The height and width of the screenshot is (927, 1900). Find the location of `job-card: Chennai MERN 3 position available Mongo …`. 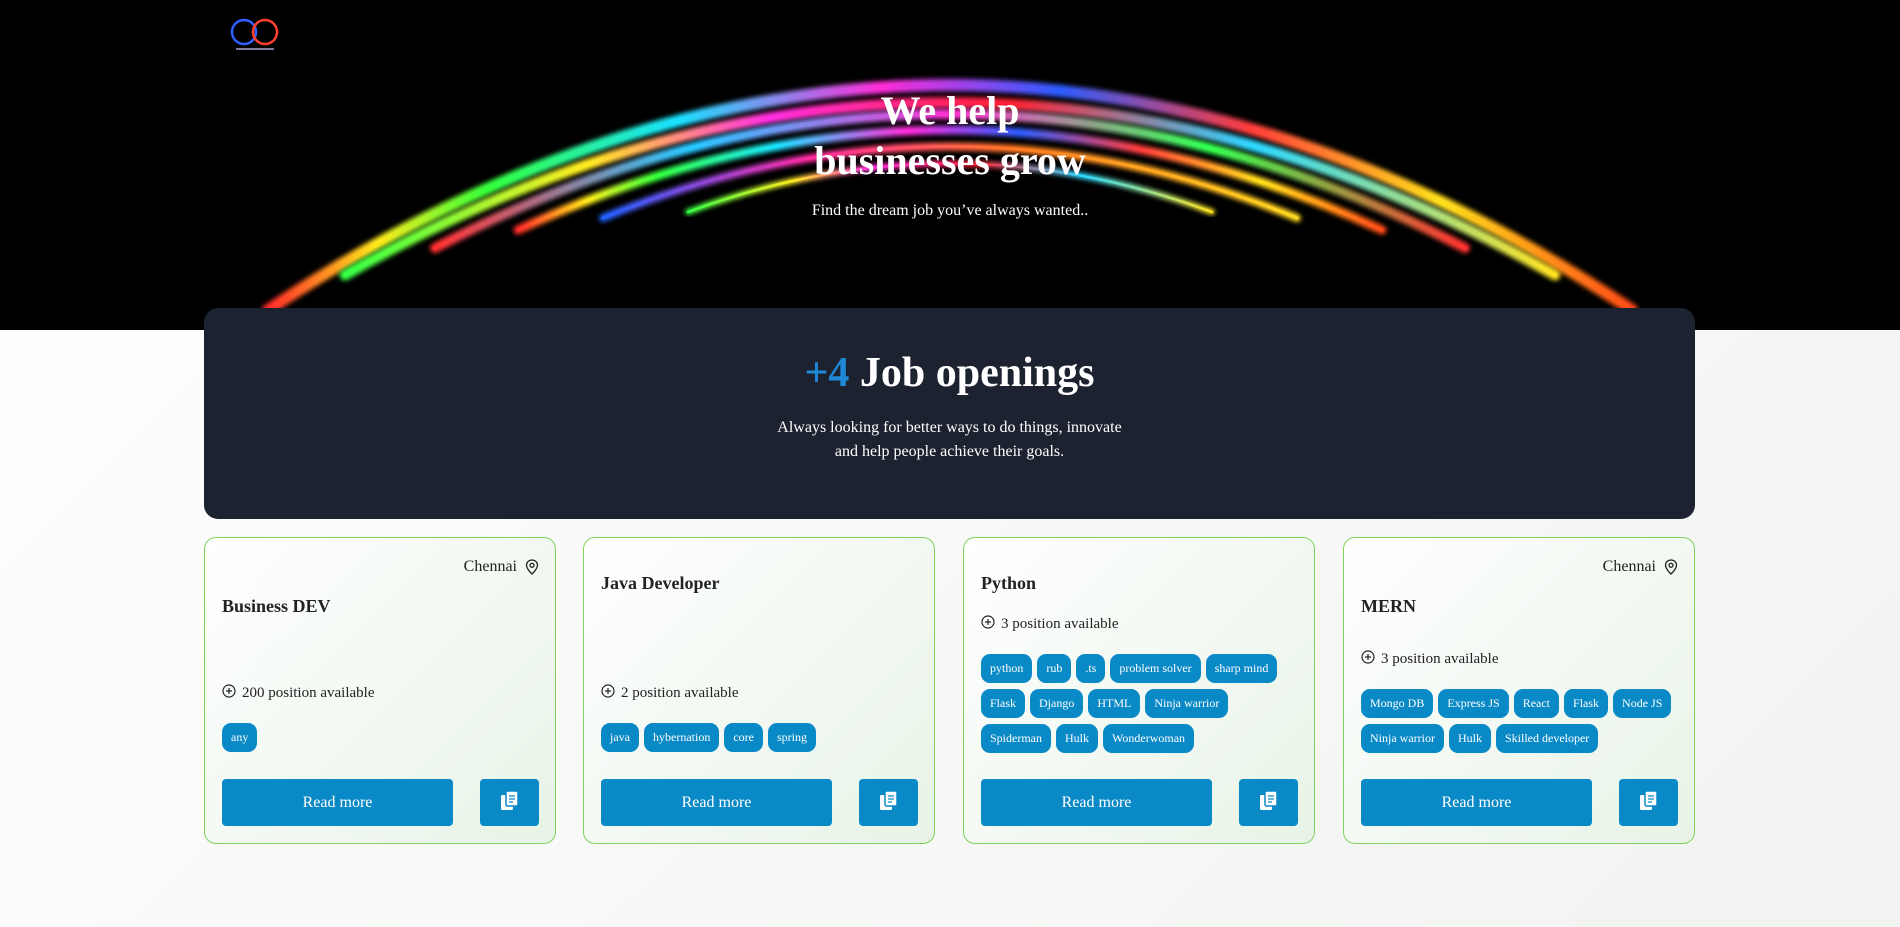

job-card: Chennai MERN 3 position available Mongo … is located at coordinates (1519, 690).